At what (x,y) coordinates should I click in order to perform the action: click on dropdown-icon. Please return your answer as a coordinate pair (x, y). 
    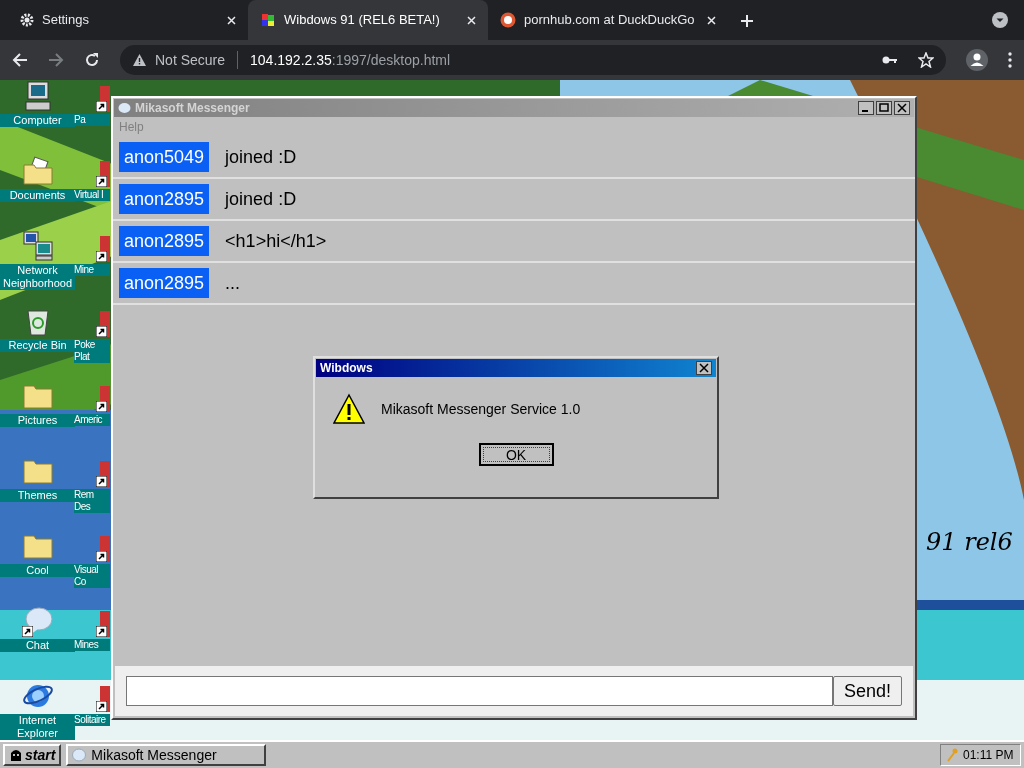
    Looking at the image, I should click on (1000, 20).